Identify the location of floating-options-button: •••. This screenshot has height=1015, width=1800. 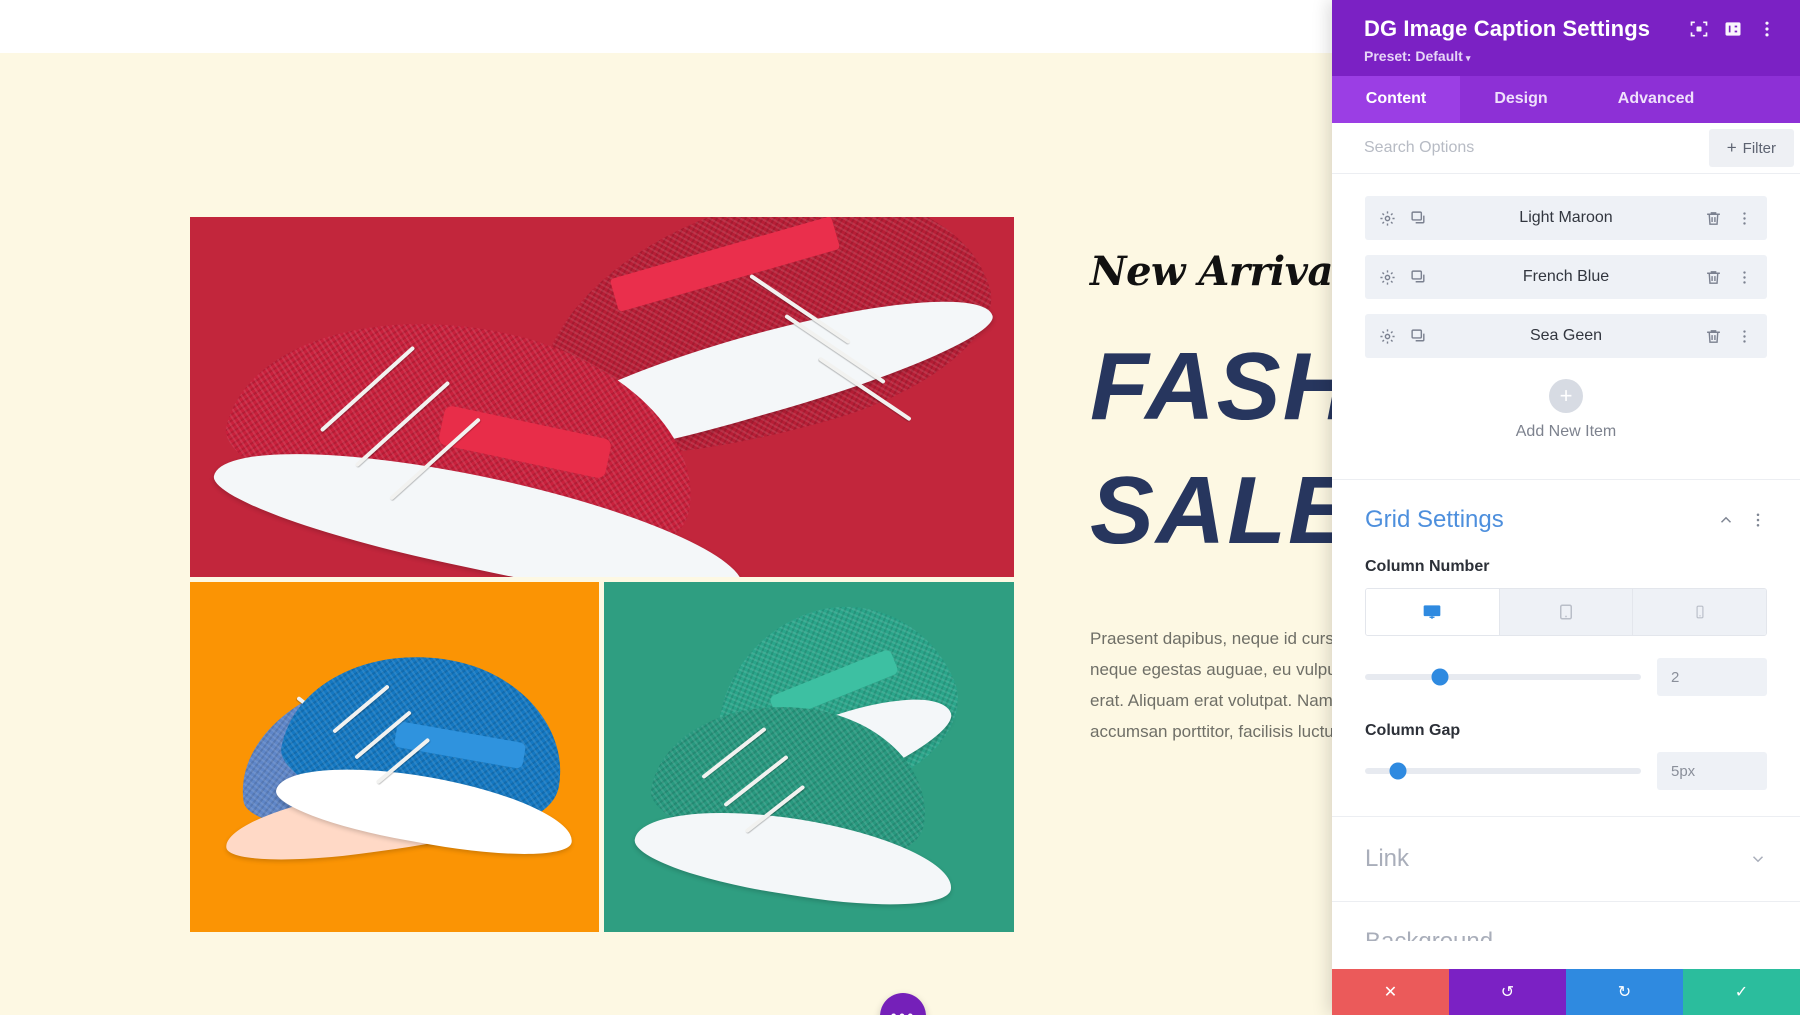
(903, 1004).